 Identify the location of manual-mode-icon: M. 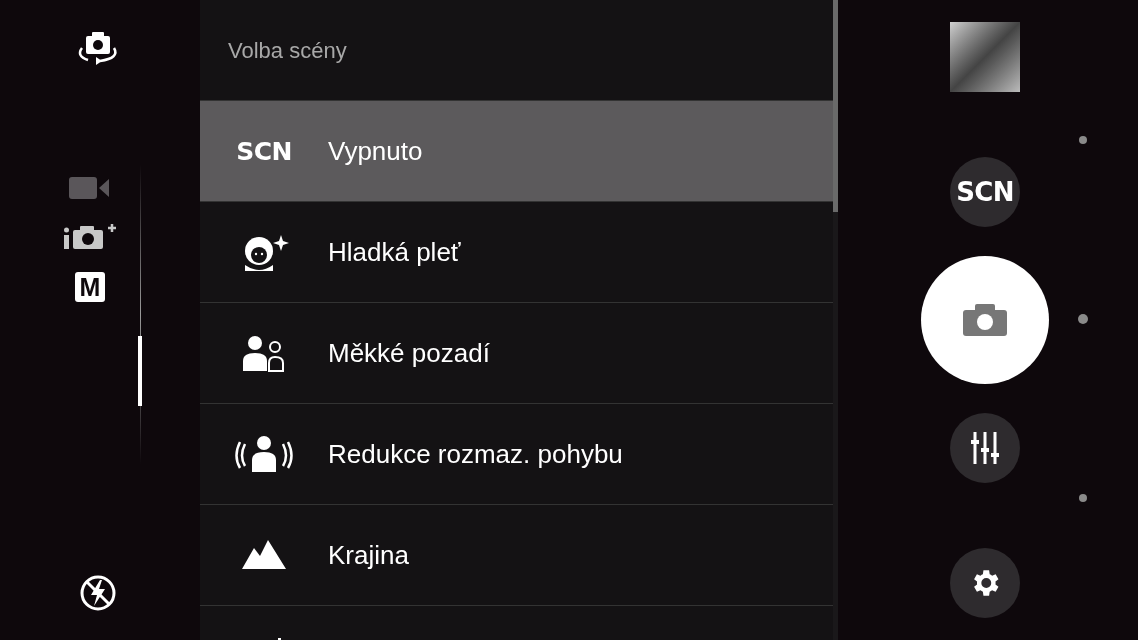
(90, 287).